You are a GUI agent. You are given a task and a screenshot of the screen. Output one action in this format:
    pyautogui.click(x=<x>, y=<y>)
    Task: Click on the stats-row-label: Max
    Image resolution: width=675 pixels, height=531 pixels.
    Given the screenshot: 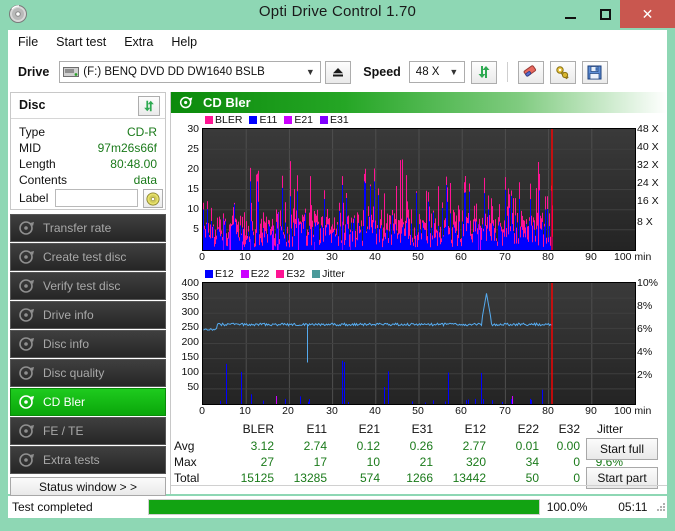 What is the action you would take?
    pyautogui.click(x=185, y=462)
    